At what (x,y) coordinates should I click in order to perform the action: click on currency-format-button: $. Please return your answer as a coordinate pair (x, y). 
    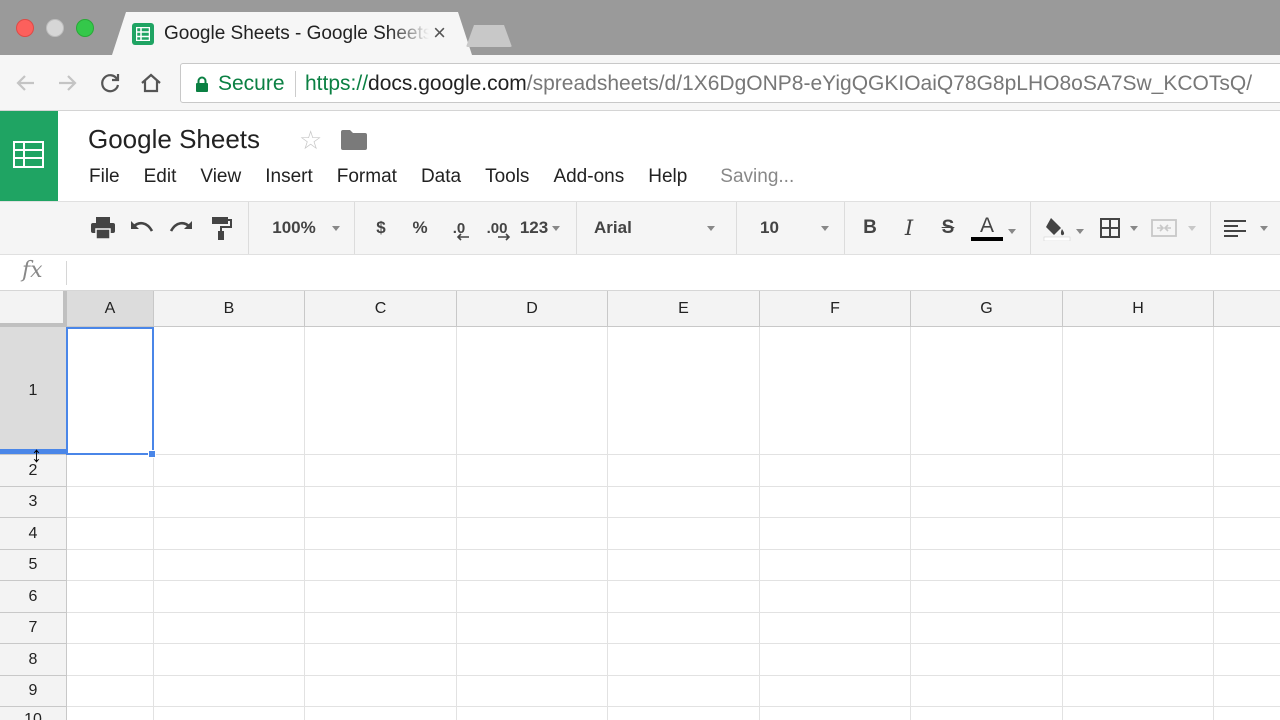
    Looking at the image, I should click on (381, 228).